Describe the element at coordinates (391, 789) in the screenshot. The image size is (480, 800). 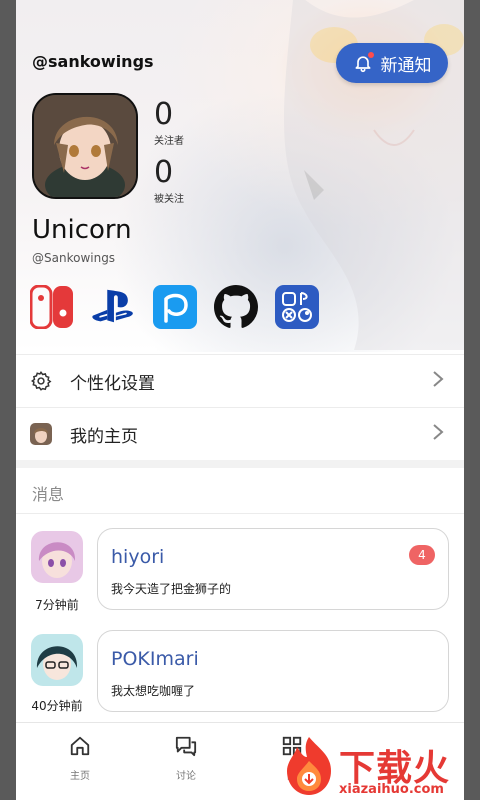
I see `watermark-url: xiazaihuo.com` at that location.